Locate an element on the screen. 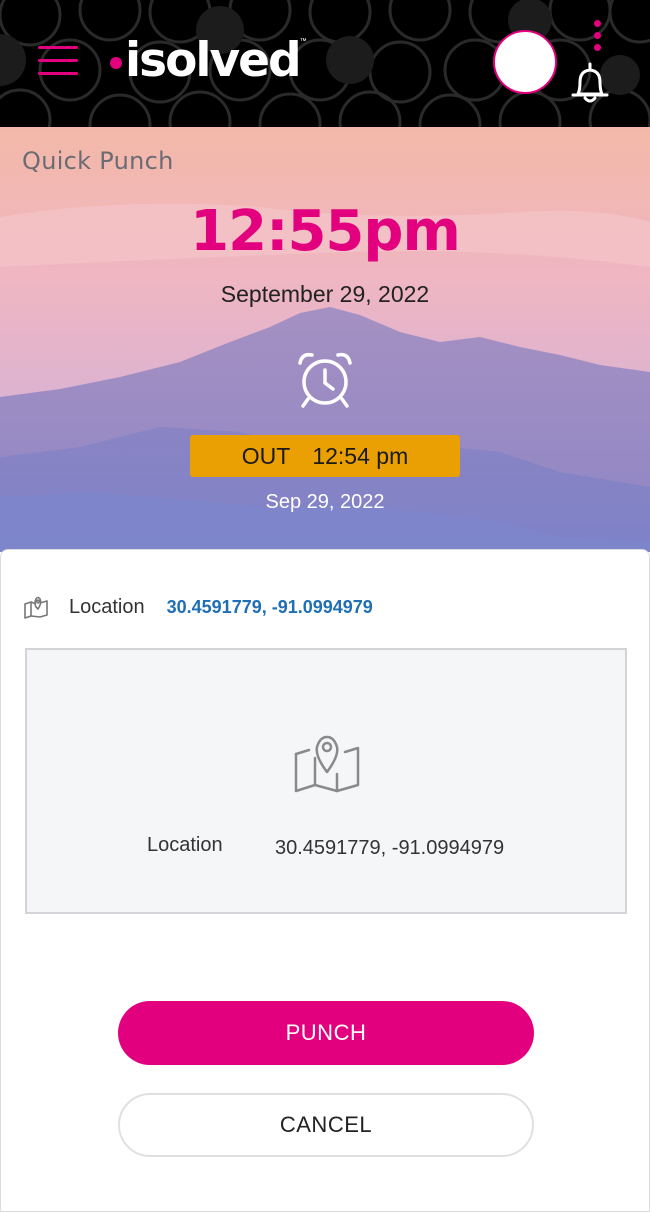 This screenshot has width=650, height=1212. last-punch-badge: OUT 12:54 pm is located at coordinates (325, 456).